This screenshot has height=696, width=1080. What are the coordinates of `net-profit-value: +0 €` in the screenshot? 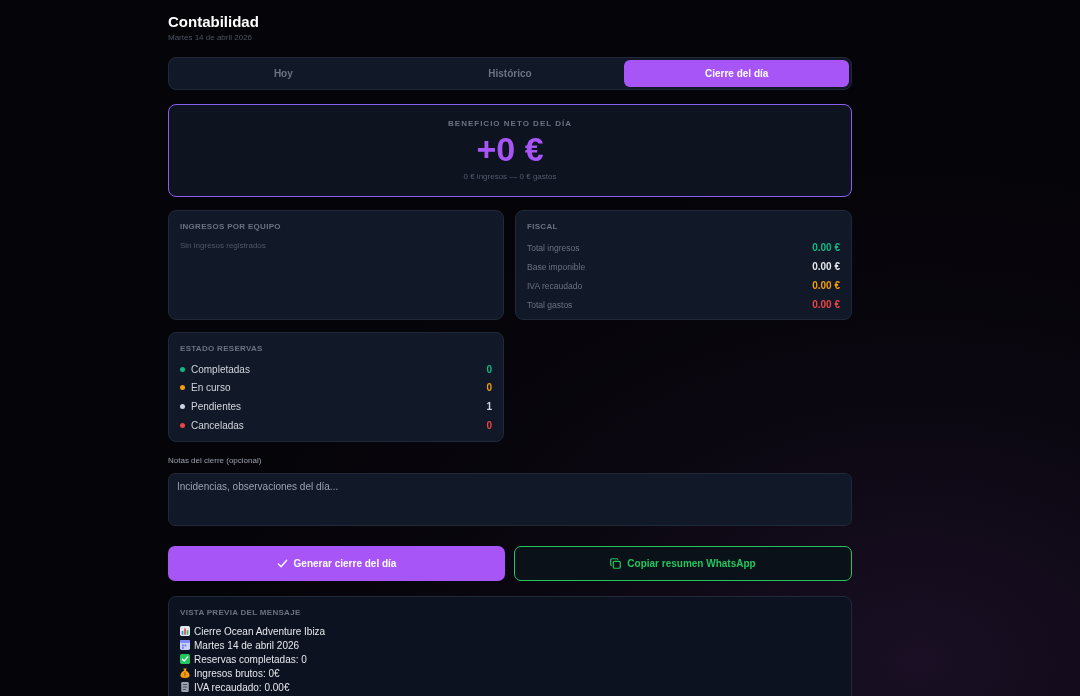 It's located at (510, 149).